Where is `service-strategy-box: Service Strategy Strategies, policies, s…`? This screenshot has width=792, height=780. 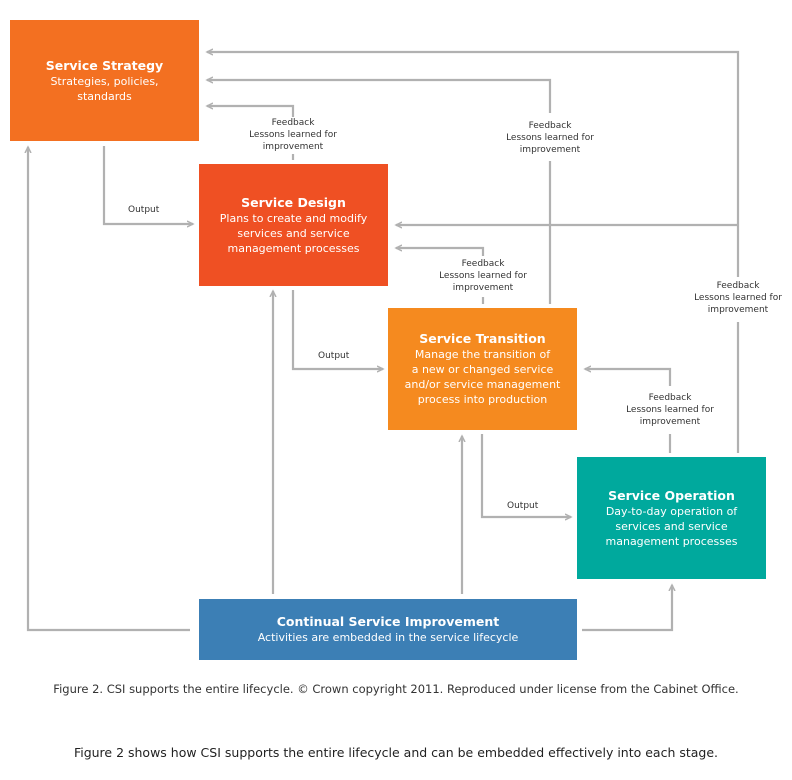 service-strategy-box: Service Strategy Strategies, policies, s… is located at coordinates (104, 80).